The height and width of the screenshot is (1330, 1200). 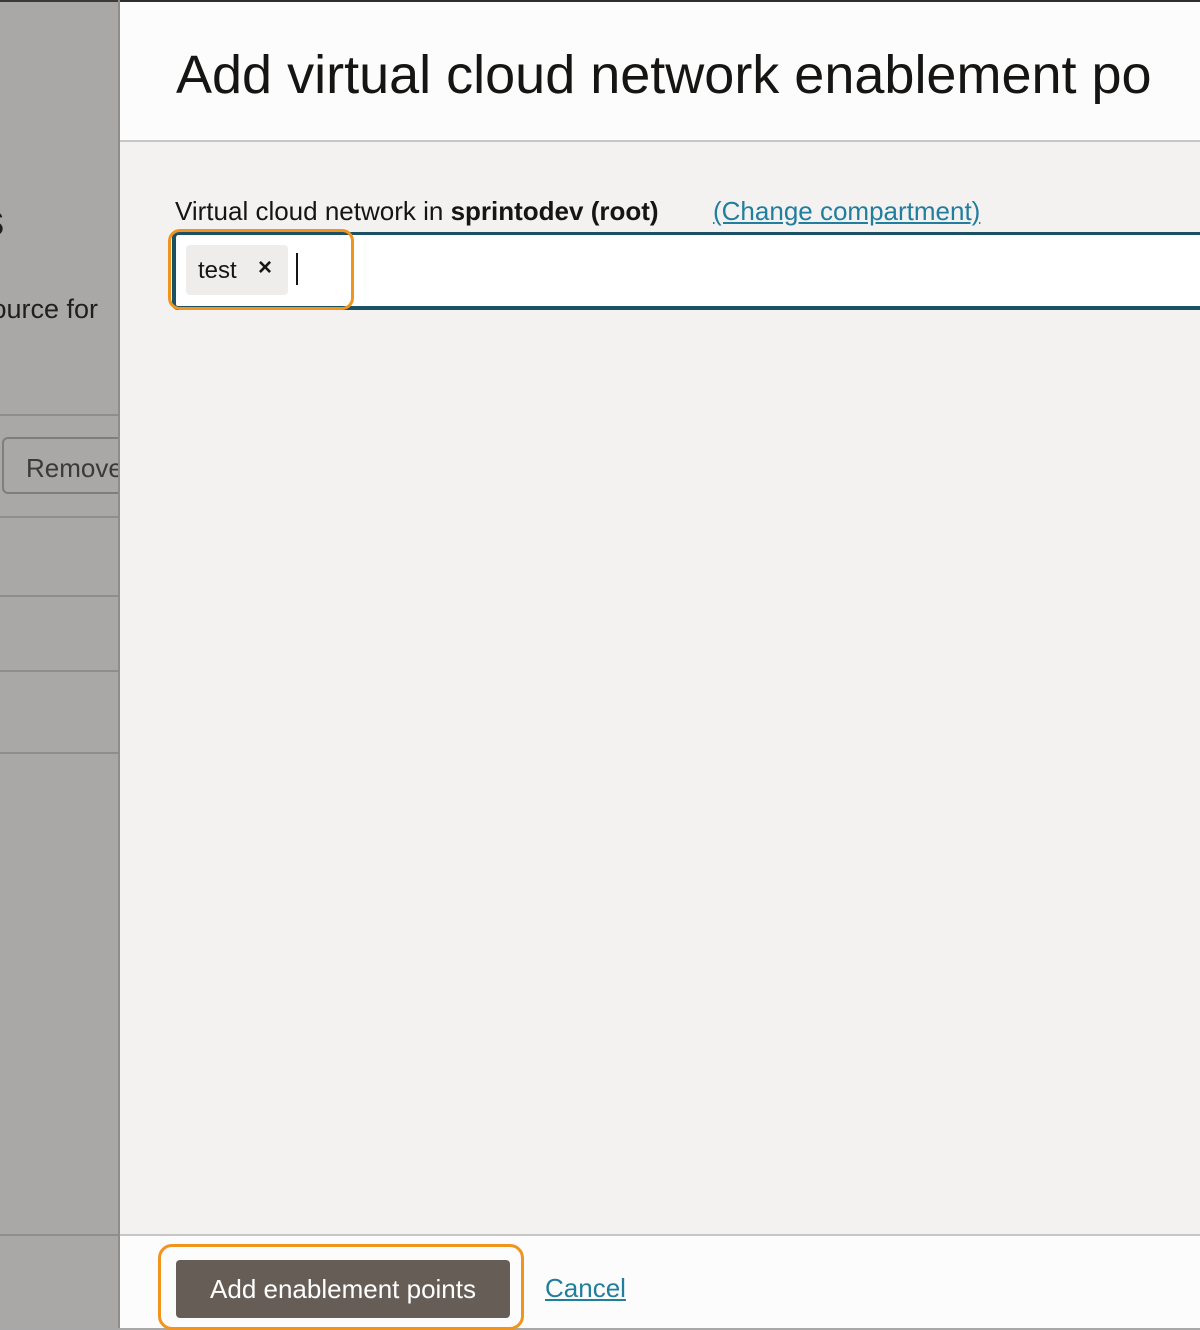 I want to click on vcn-field-label-prefix: Virtual cloud network in, so click(x=313, y=211).